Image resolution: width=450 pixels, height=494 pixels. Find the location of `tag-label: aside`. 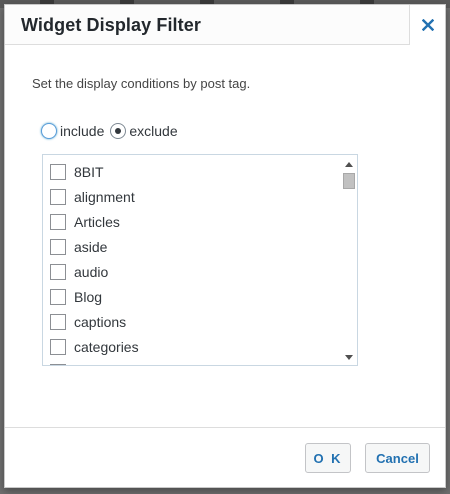

tag-label: aside is located at coordinates (91, 246).